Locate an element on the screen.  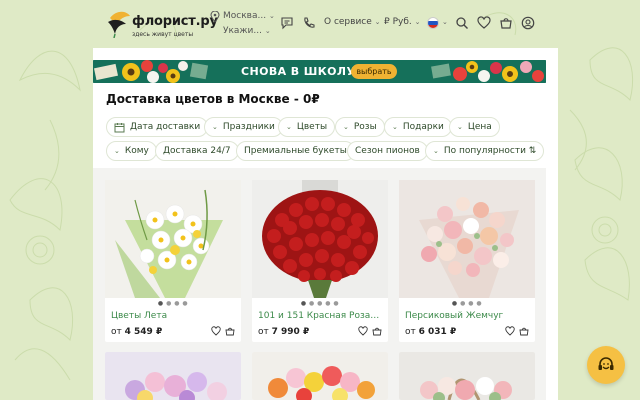
promo-banner: СНОВА В ШКОЛУ выбрать is located at coordinates (319, 71).